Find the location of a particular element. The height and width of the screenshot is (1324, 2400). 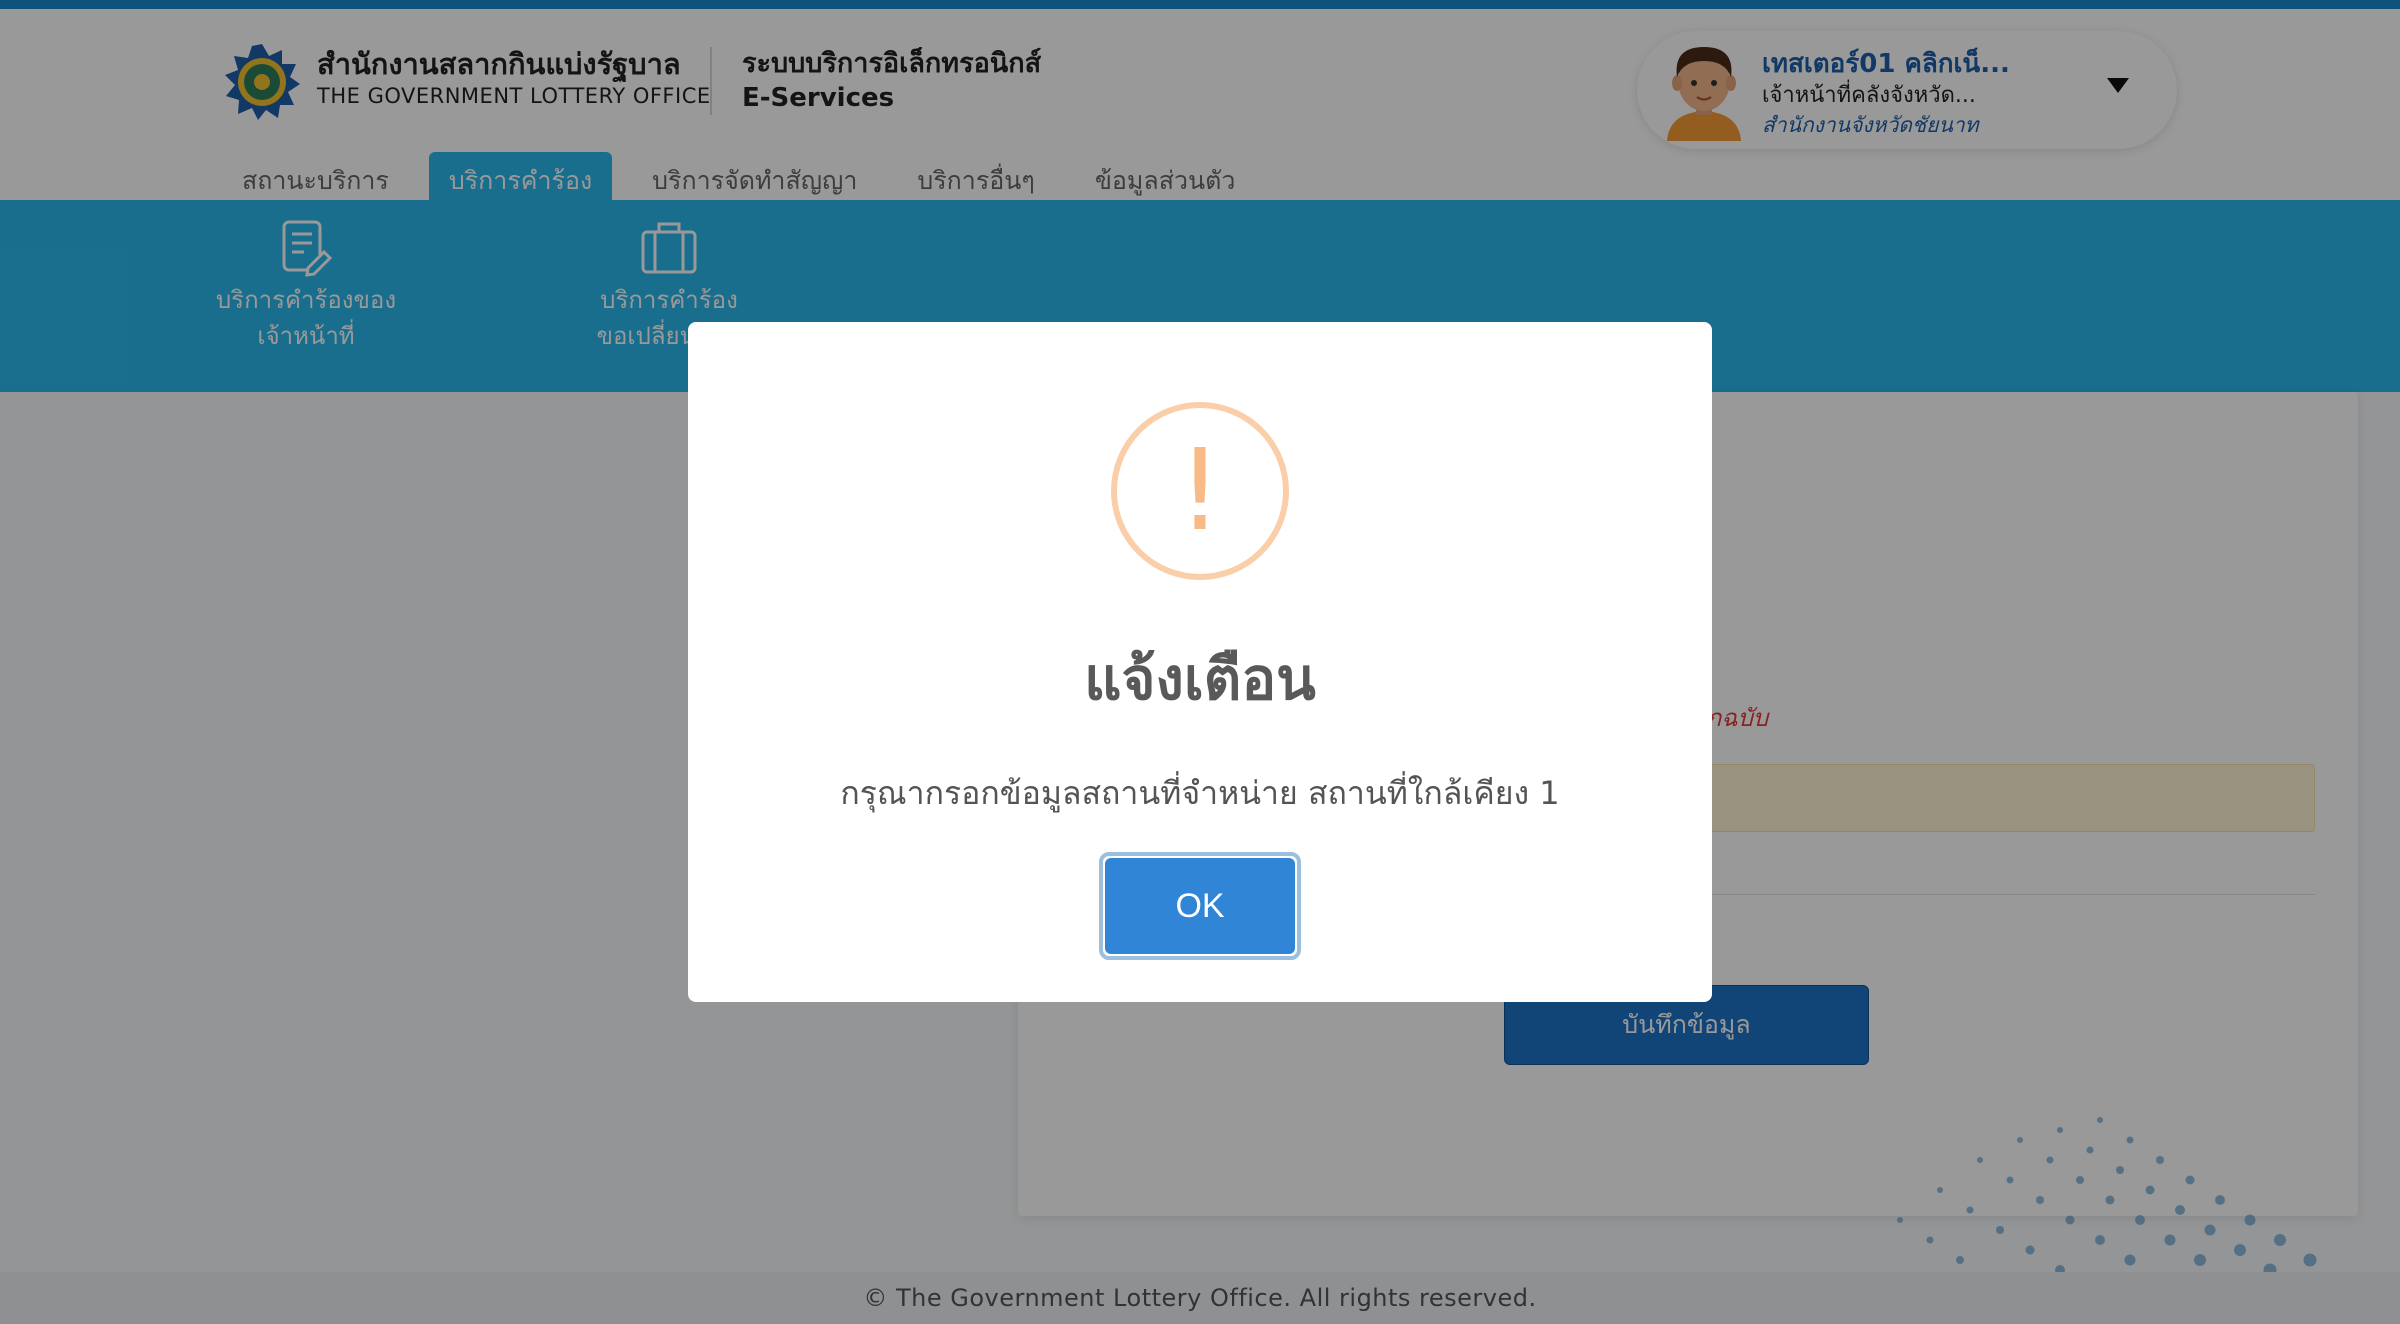

warning-icon: ! is located at coordinates (1200, 491).